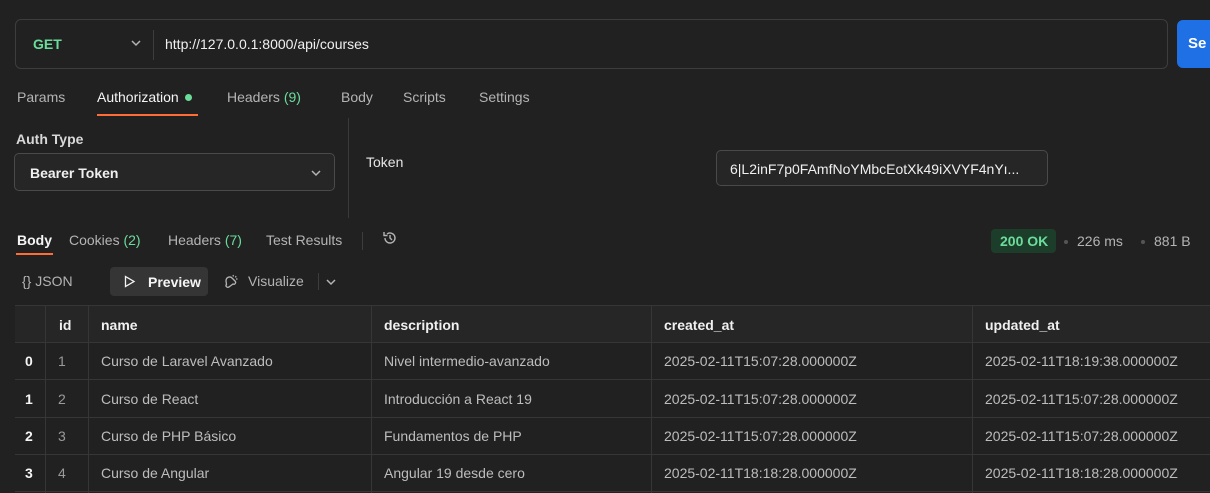  Describe the element at coordinates (94, 240) in the screenshot. I see `tab-label: Cookies` at that location.